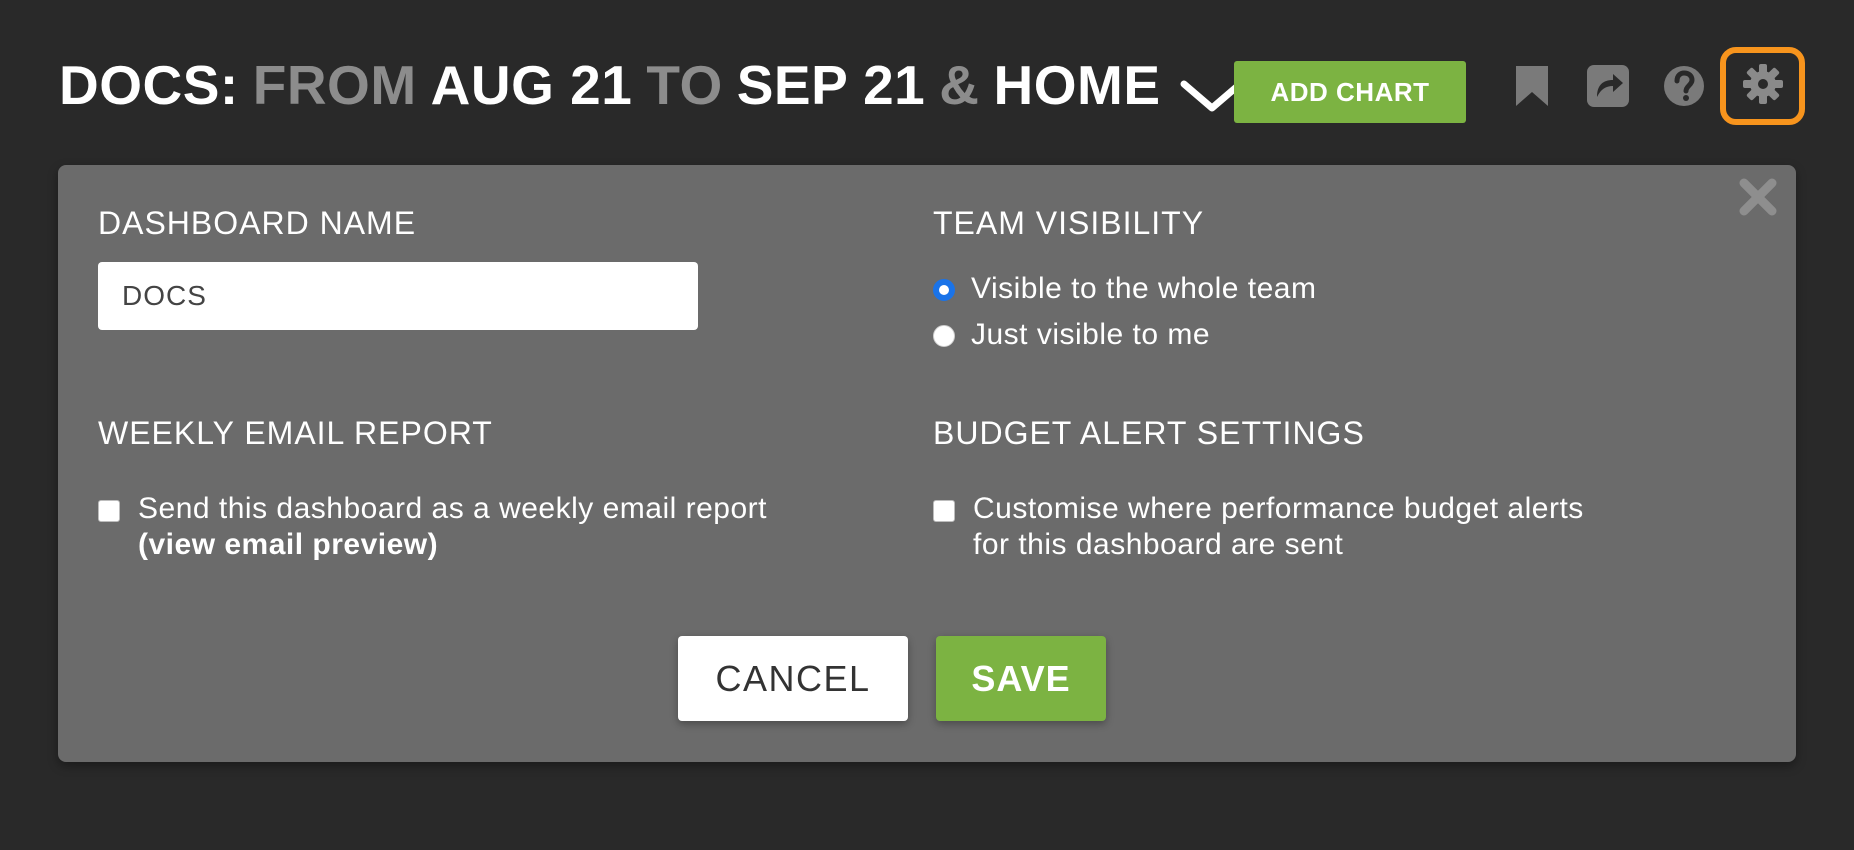  I want to click on weekly-email-heading: WEEKLY EMAIL REPORT, so click(295, 433).